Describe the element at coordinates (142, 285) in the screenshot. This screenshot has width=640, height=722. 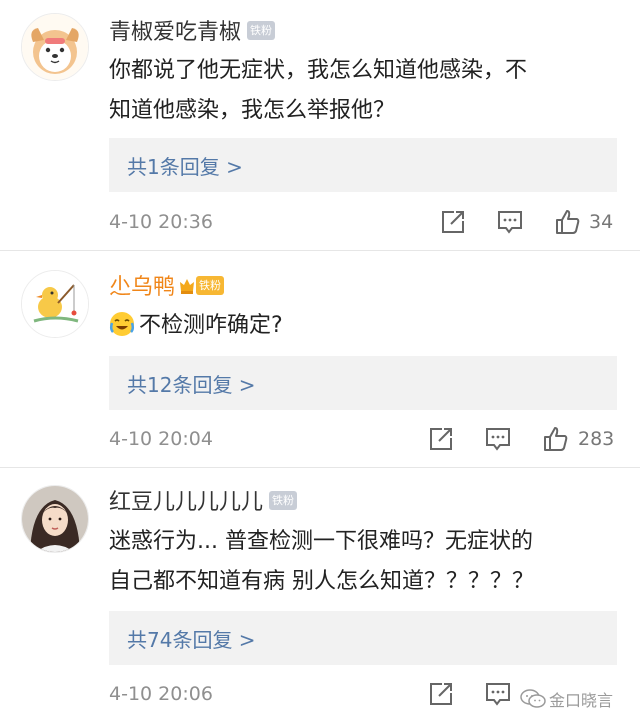
I see `username: 尐乌鸭` at that location.